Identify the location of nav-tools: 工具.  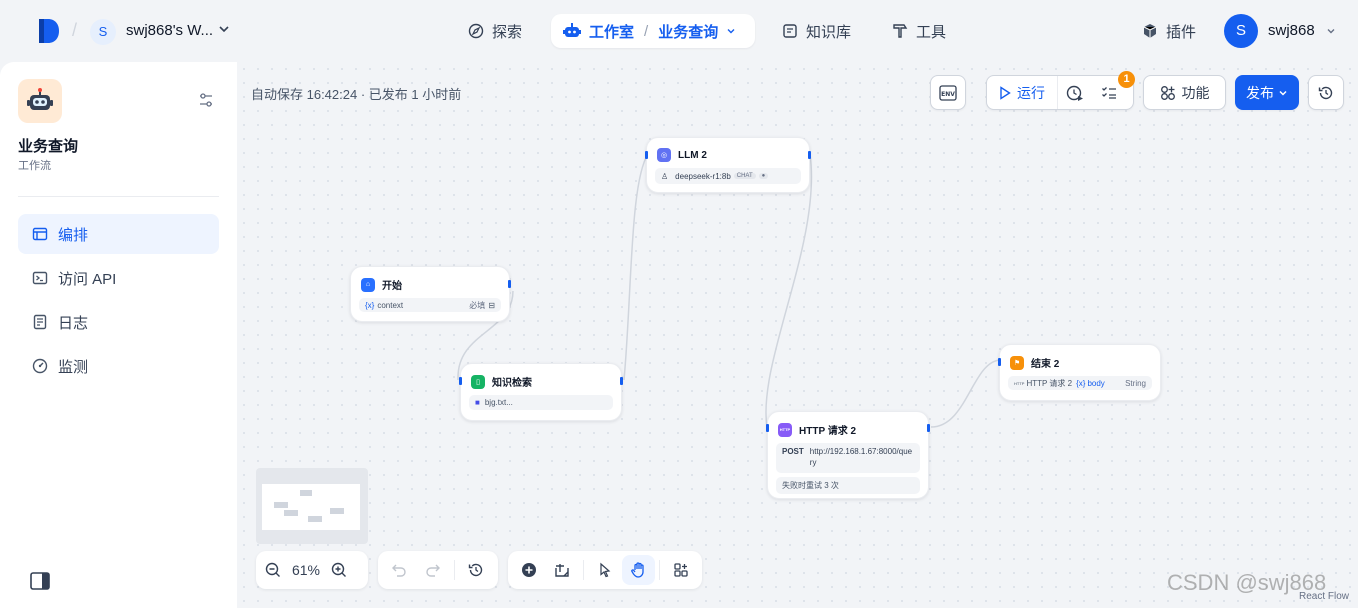
(919, 31).